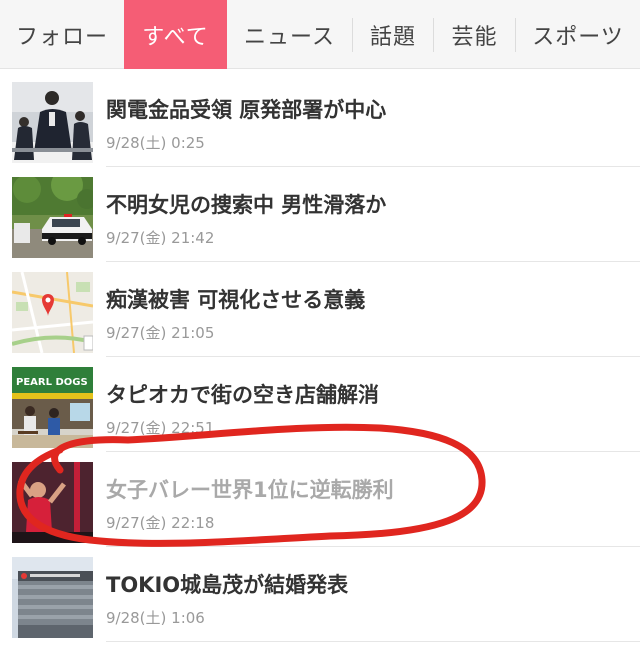 The height and width of the screenshot is (651, 640). I want to click on news-item: 痴漢被害 可視化させる意義 9/27(金) 21:05, so click(320, 309).